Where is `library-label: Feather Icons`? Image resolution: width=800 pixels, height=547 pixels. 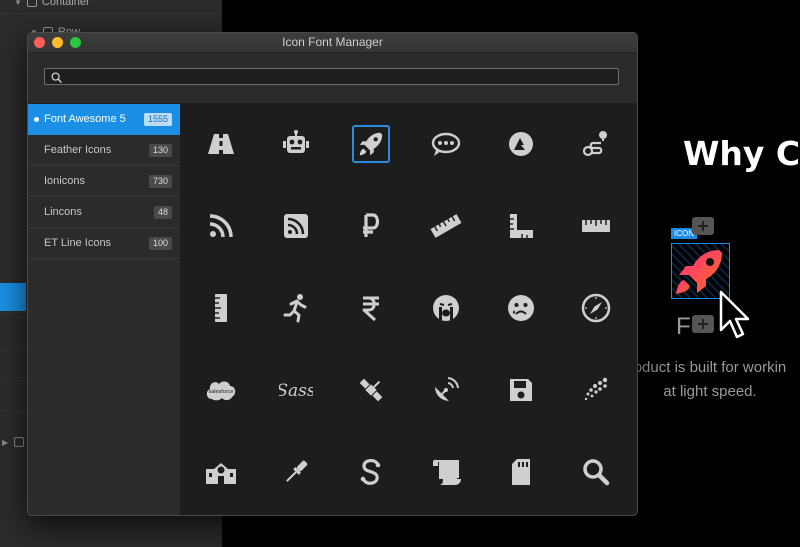 library-label: Feather Icons is located at coordinates (78, 150).